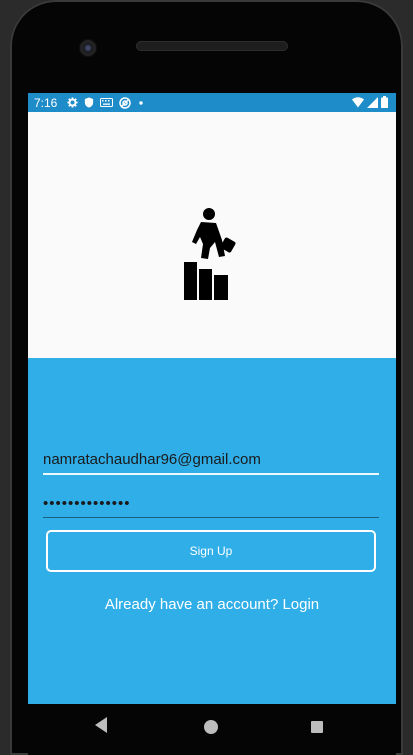  Describe the element at coordinates (384, 103) in the screenshot. I see `battery-icon` at that location.